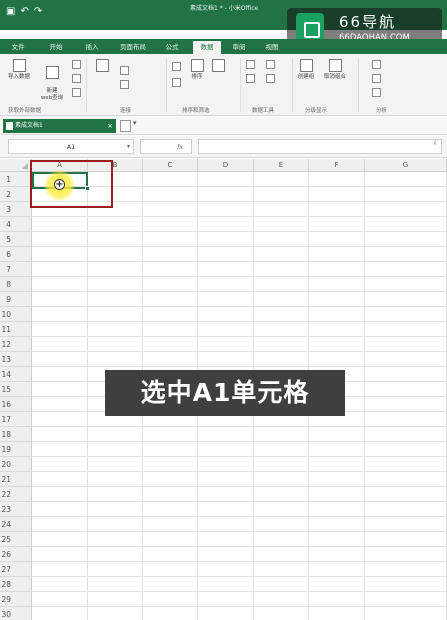  Describe the element at coordinates (9, 126) in the screenshot. I see `workbook-icon` at that location.